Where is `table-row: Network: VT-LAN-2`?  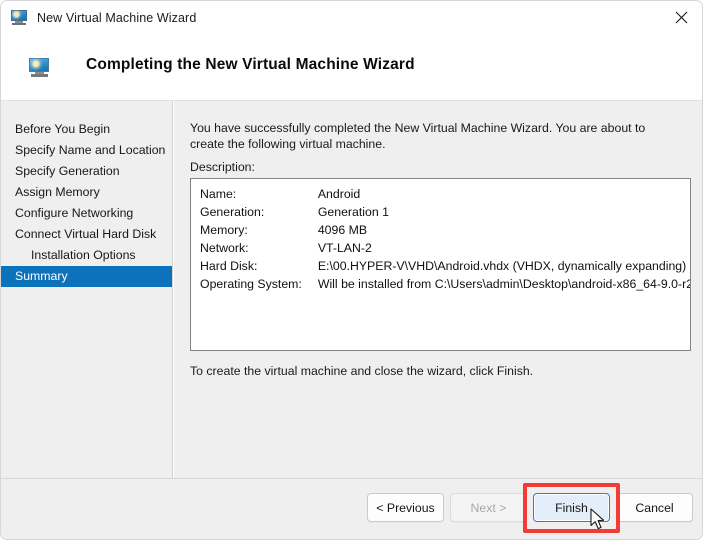
table-row: Network: VT-LAN-2 is located at coordinates (445, 250).